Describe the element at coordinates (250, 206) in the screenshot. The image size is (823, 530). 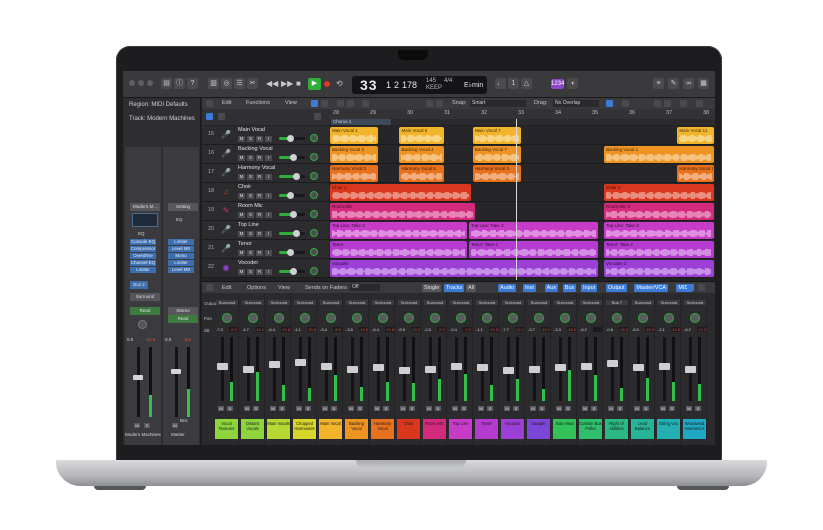
I see `track-name: Room Mic` at that location.